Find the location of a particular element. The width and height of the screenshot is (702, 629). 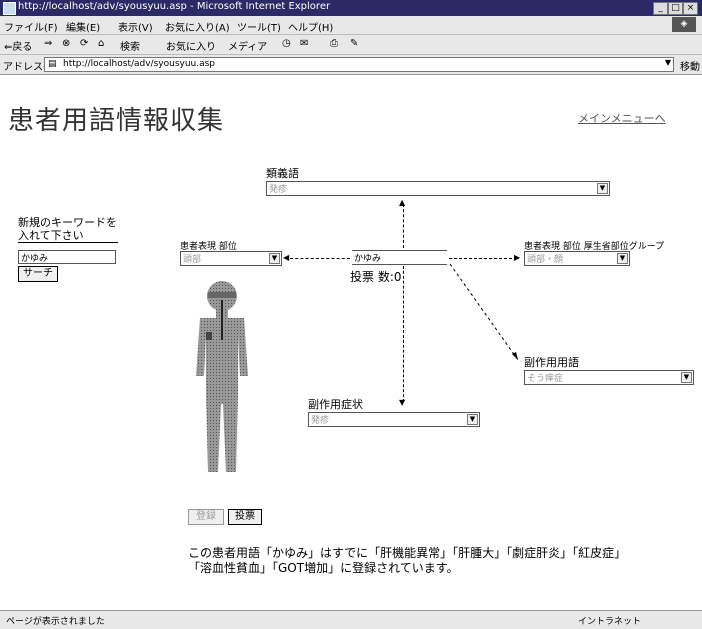

menu-help: ヘルプ(H) is located at coordinates (310, 26).